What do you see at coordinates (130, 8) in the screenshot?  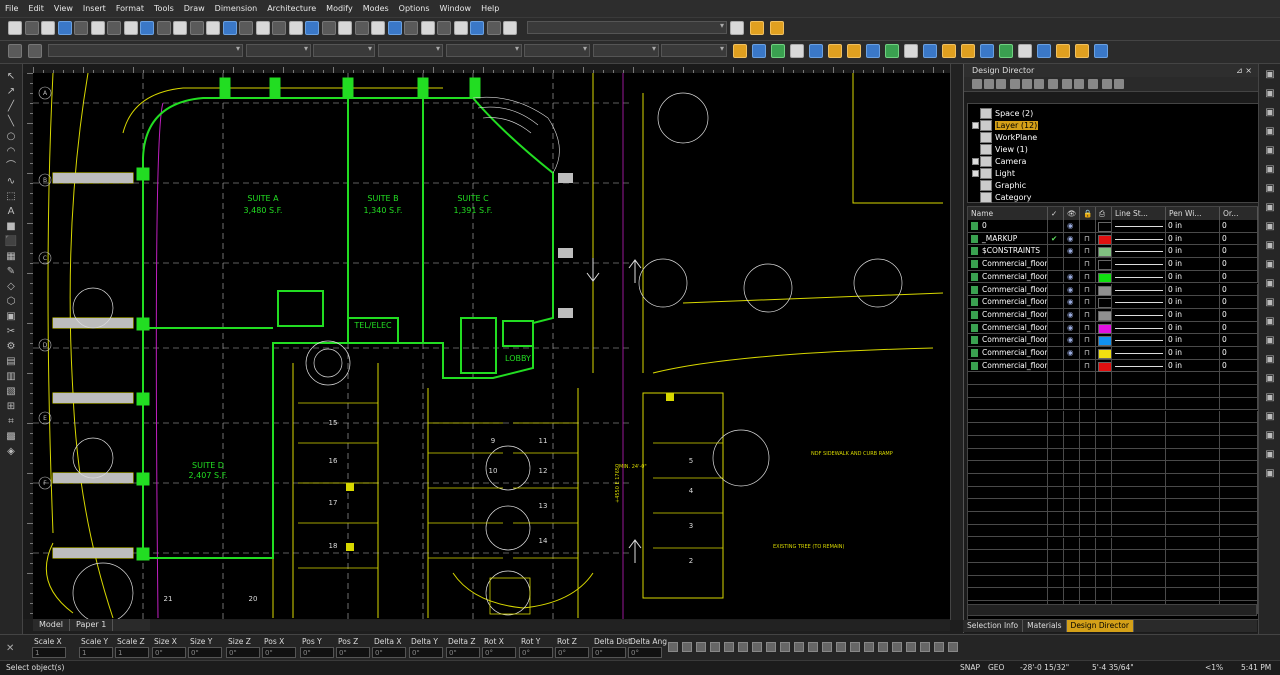 I see `menu-format: Format` at bounding box center [130, 8].